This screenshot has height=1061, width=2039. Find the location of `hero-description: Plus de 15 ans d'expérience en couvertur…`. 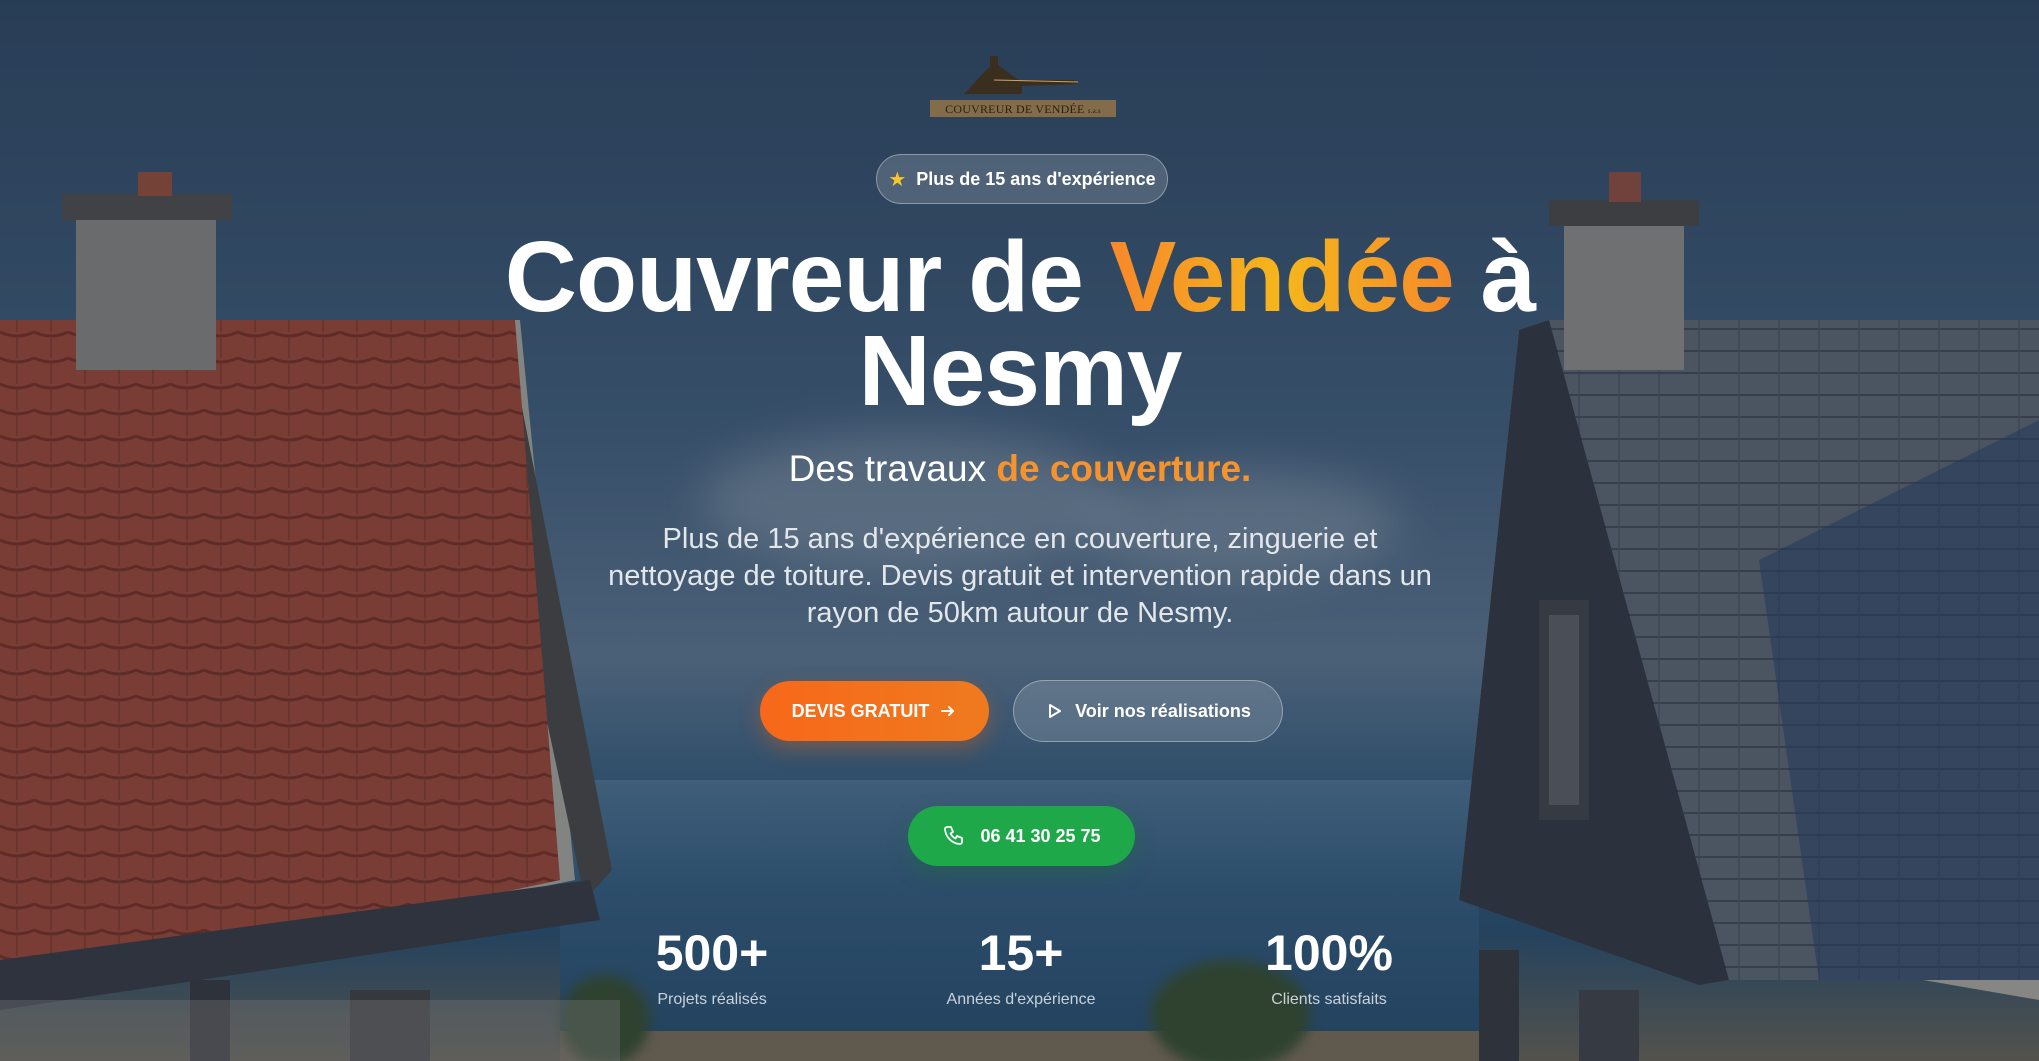

hero-description: Plus de 15 ans d'expérience en couvertur… is located at coordinates (1020, 576).